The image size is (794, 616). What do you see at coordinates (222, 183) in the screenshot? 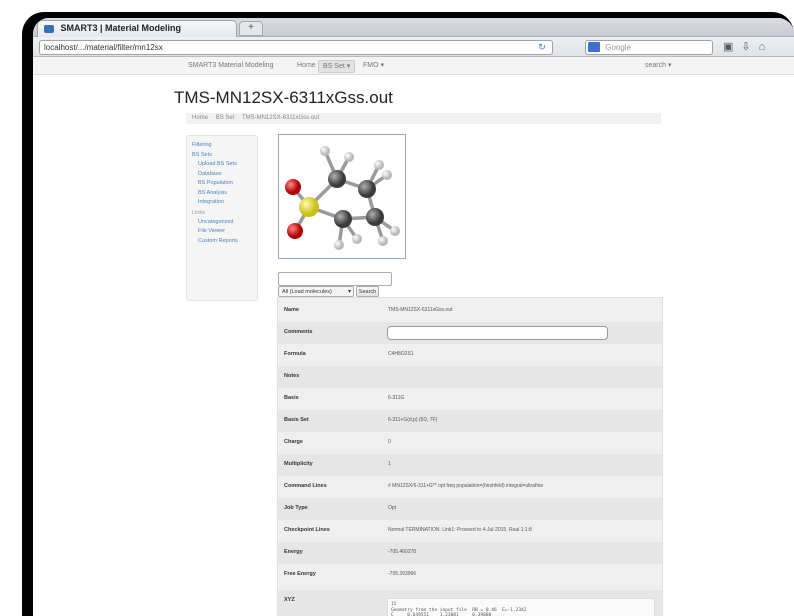
I see `sidebar-item-population: BS Population` at bounding box center [222, 183].